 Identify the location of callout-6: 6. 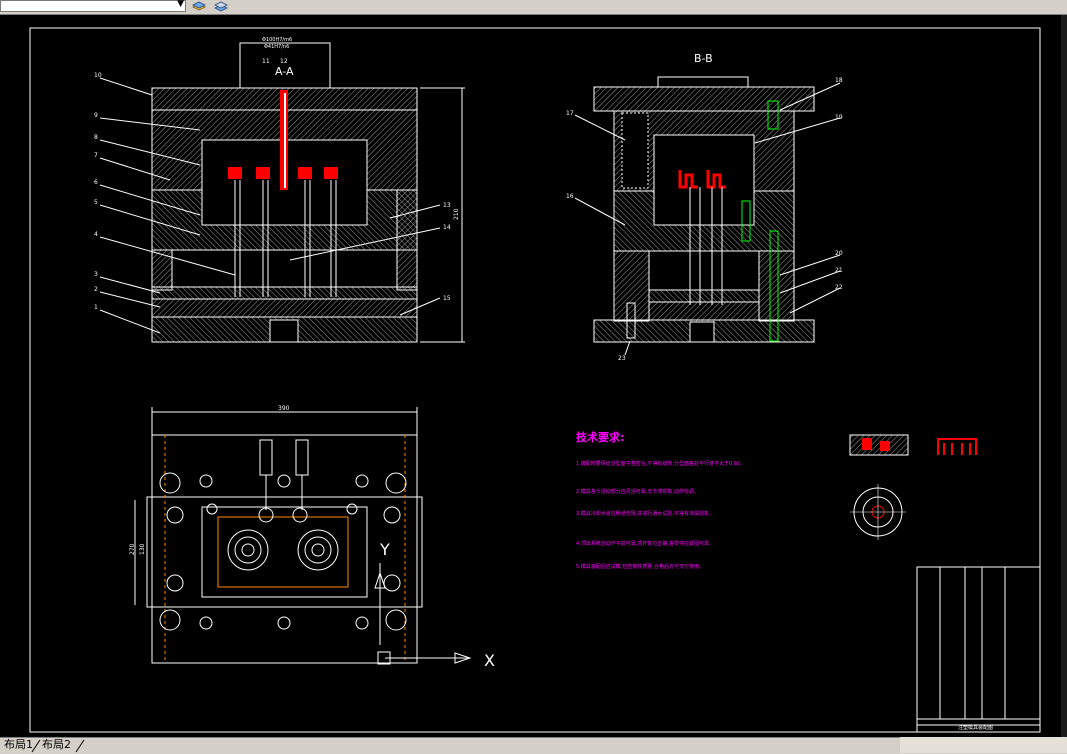
(96, 182).